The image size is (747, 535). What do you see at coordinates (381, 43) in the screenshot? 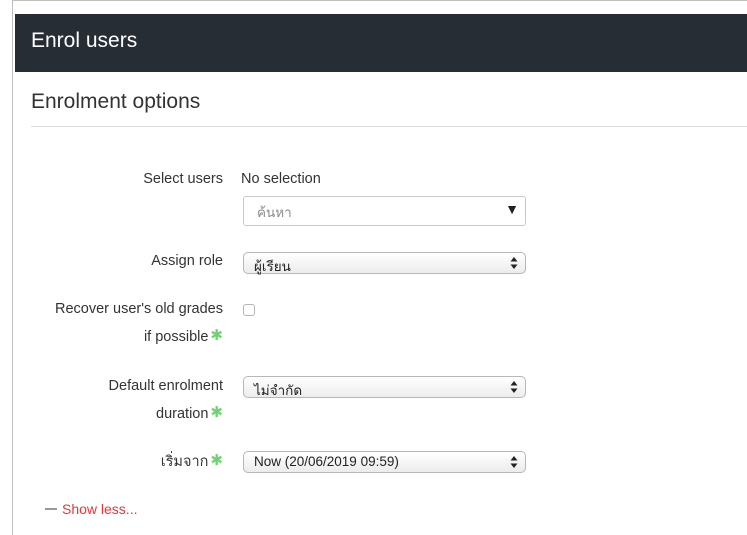
I see `dialog-header: Enrol users` at bounding box center [381, 43].